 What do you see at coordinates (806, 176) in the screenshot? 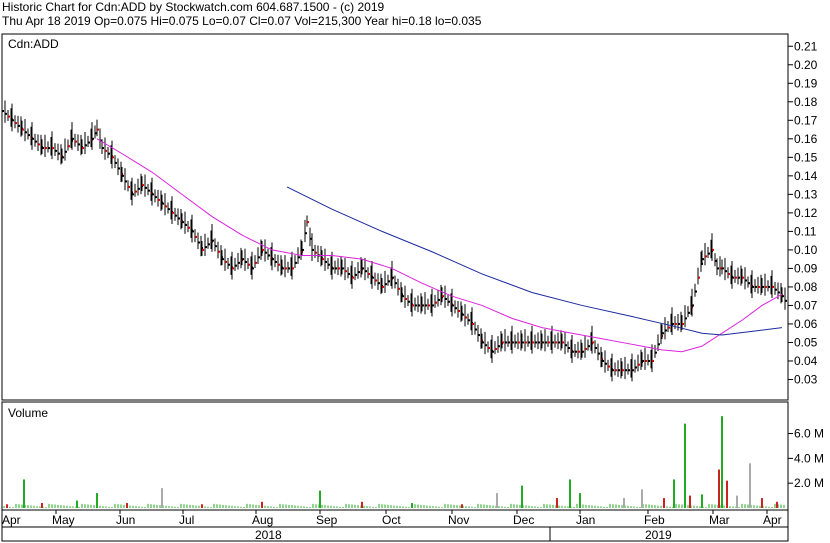
I see `price-tick-label: 0.14` at bounding box center [806, 176].